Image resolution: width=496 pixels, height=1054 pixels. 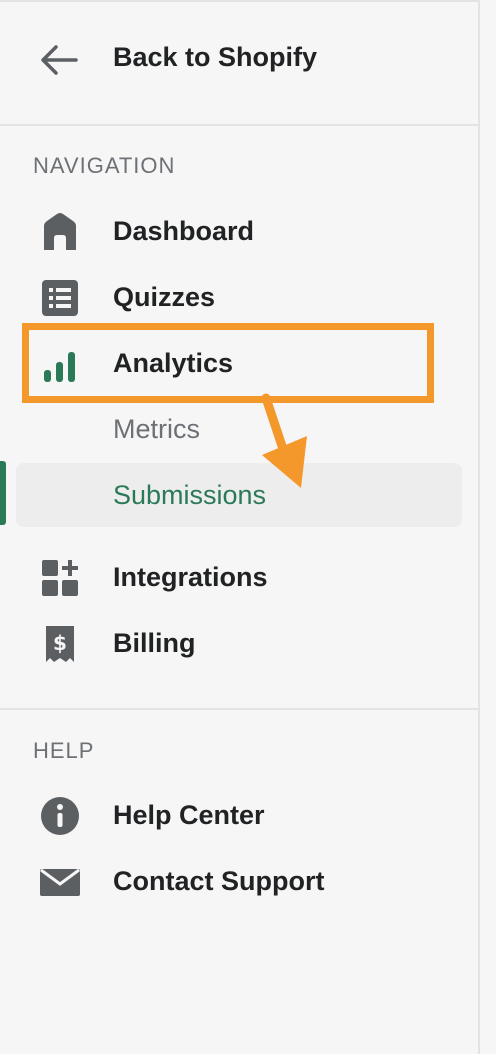 I want to click on help-section-title: HELP, so click(x=64, y=750).